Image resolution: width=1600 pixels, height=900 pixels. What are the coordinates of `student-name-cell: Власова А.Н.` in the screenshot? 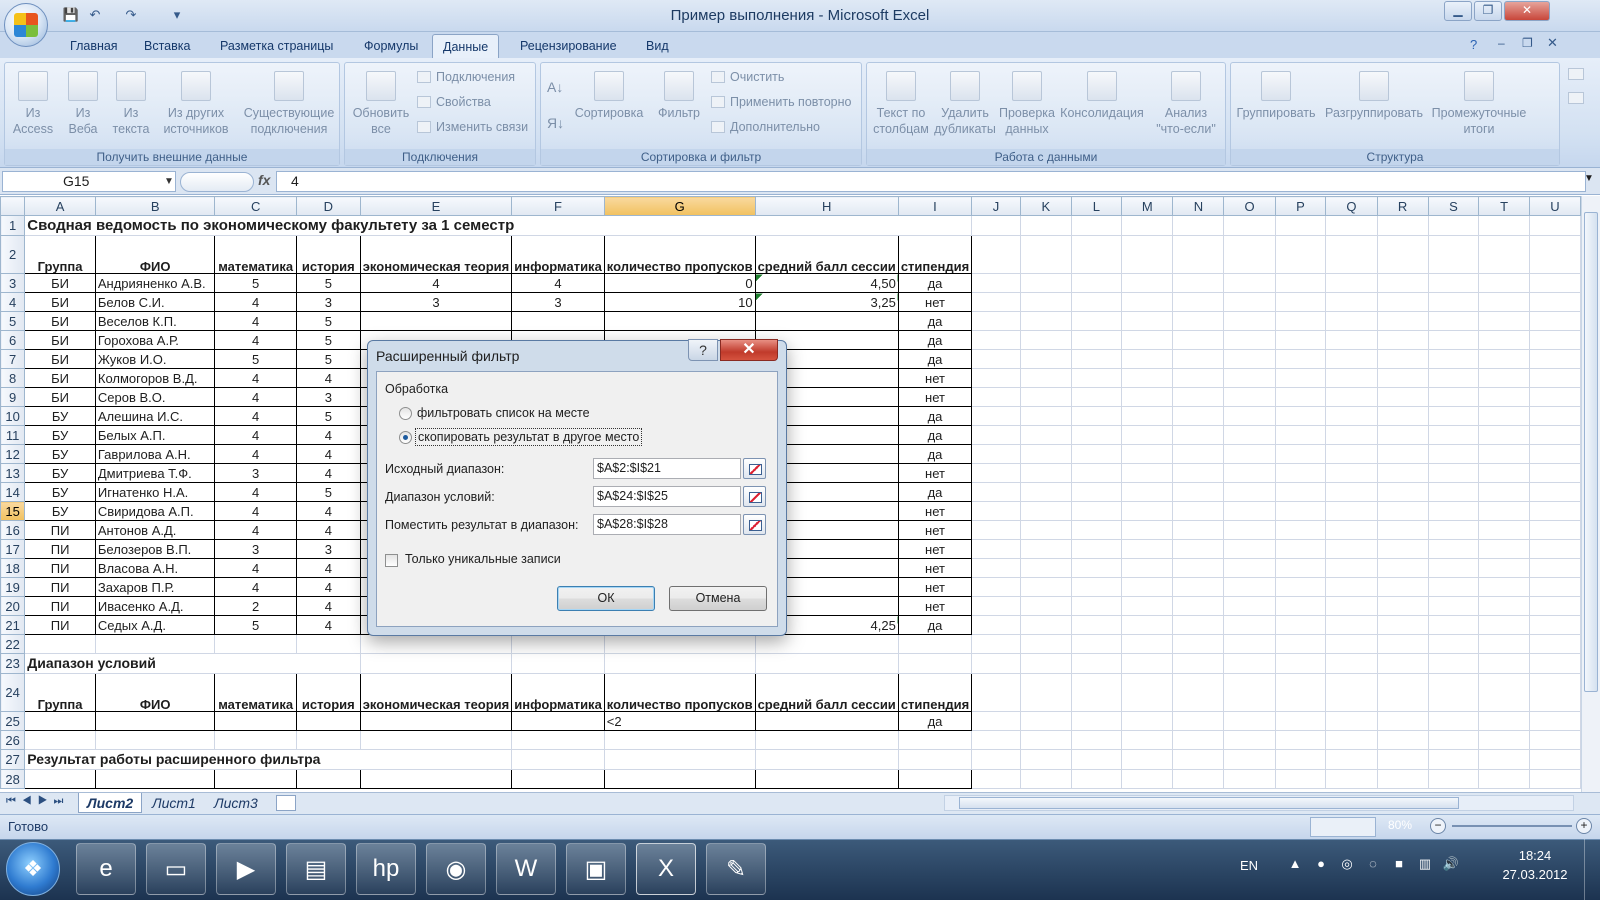 It's located at (155, 568).